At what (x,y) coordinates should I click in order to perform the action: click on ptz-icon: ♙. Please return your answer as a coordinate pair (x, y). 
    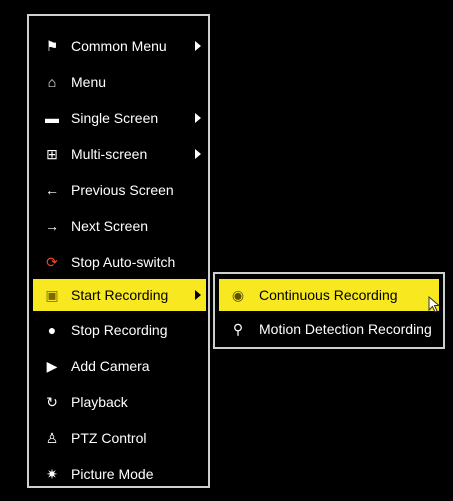
    Looking at the image, I should click on (52, 438).